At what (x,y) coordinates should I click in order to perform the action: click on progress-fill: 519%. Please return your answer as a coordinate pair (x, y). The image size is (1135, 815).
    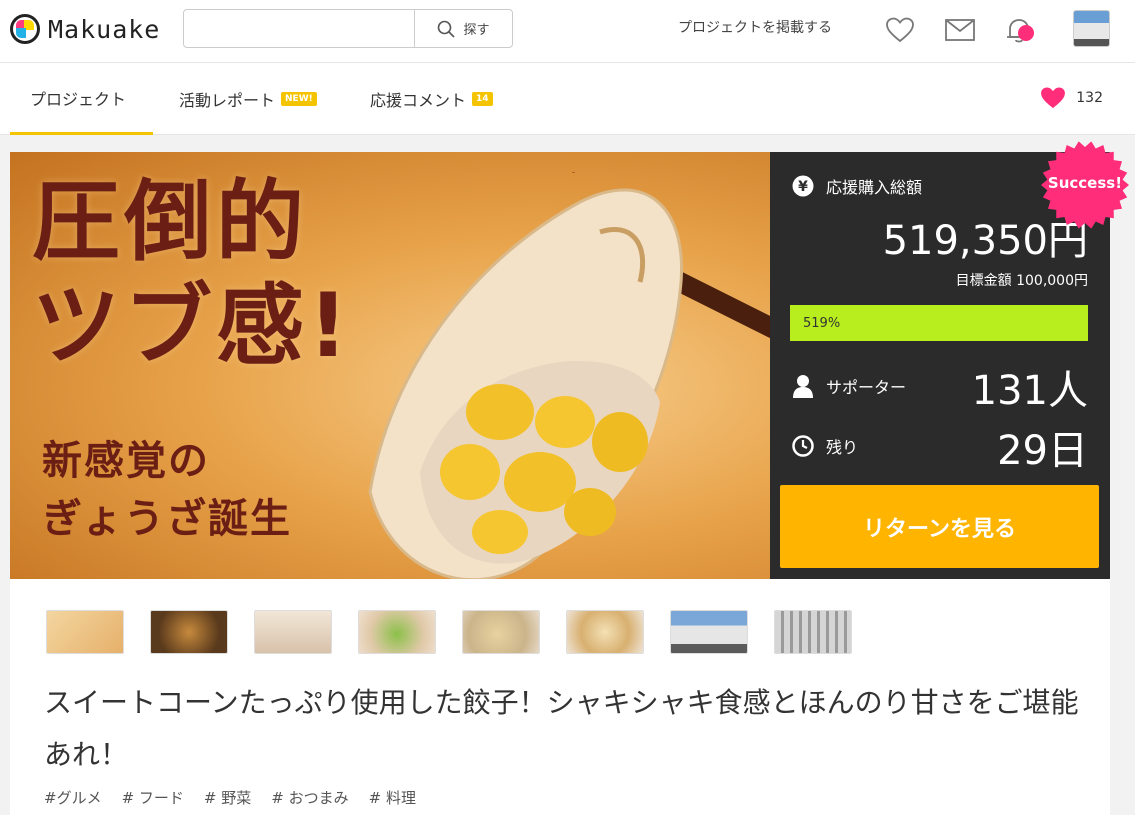
    Looking at the image, I should click on (939, 323).